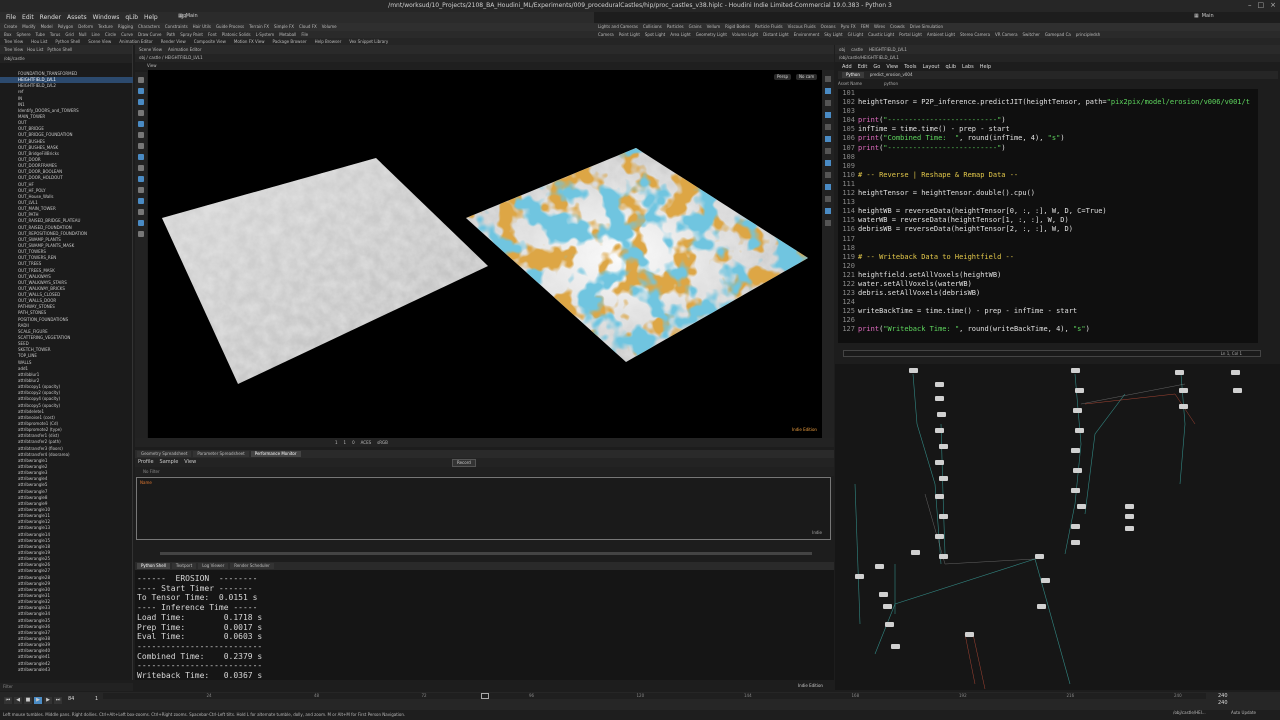  What do you see at coordinates (10, 27) in the screenshot?
I see `shelf-tab-left-0: Create` at bounding box center [10, 27].